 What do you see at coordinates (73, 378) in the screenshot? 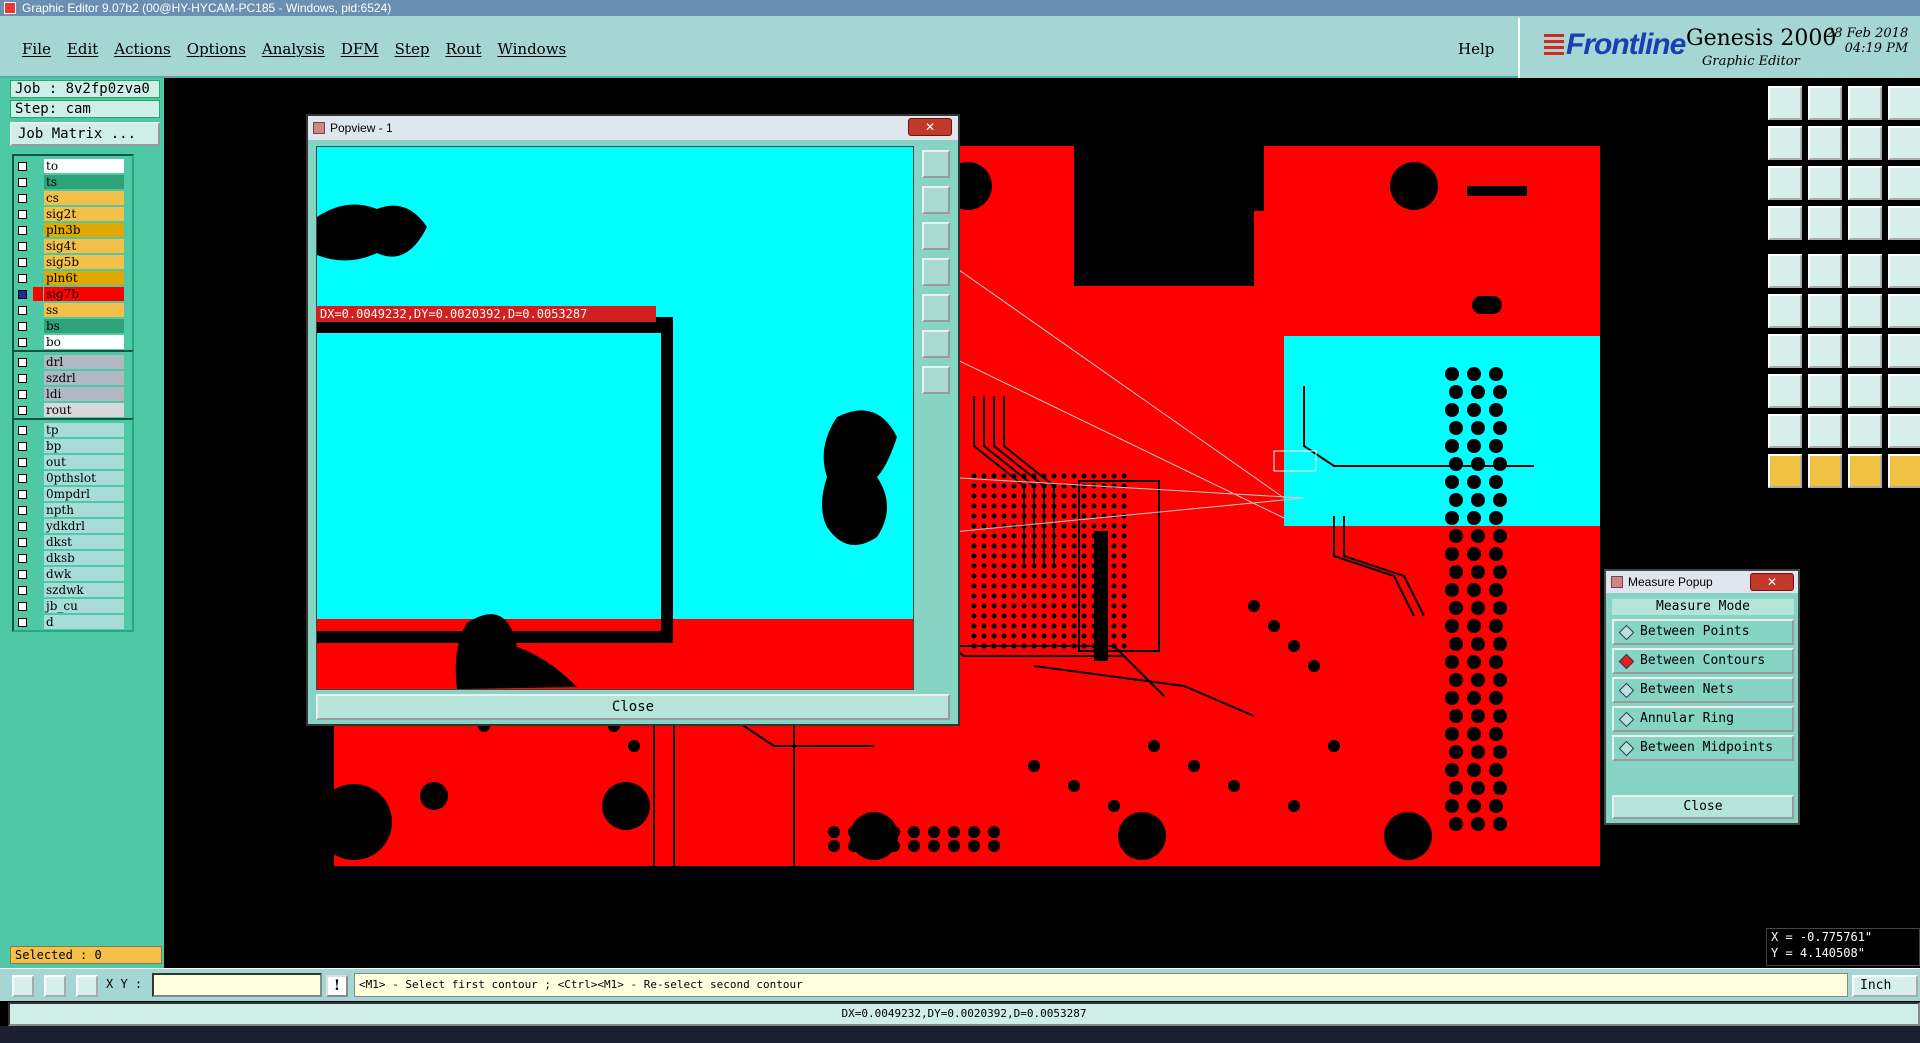
I see `layer-row: szdrl` at bounding box center [73, 378].